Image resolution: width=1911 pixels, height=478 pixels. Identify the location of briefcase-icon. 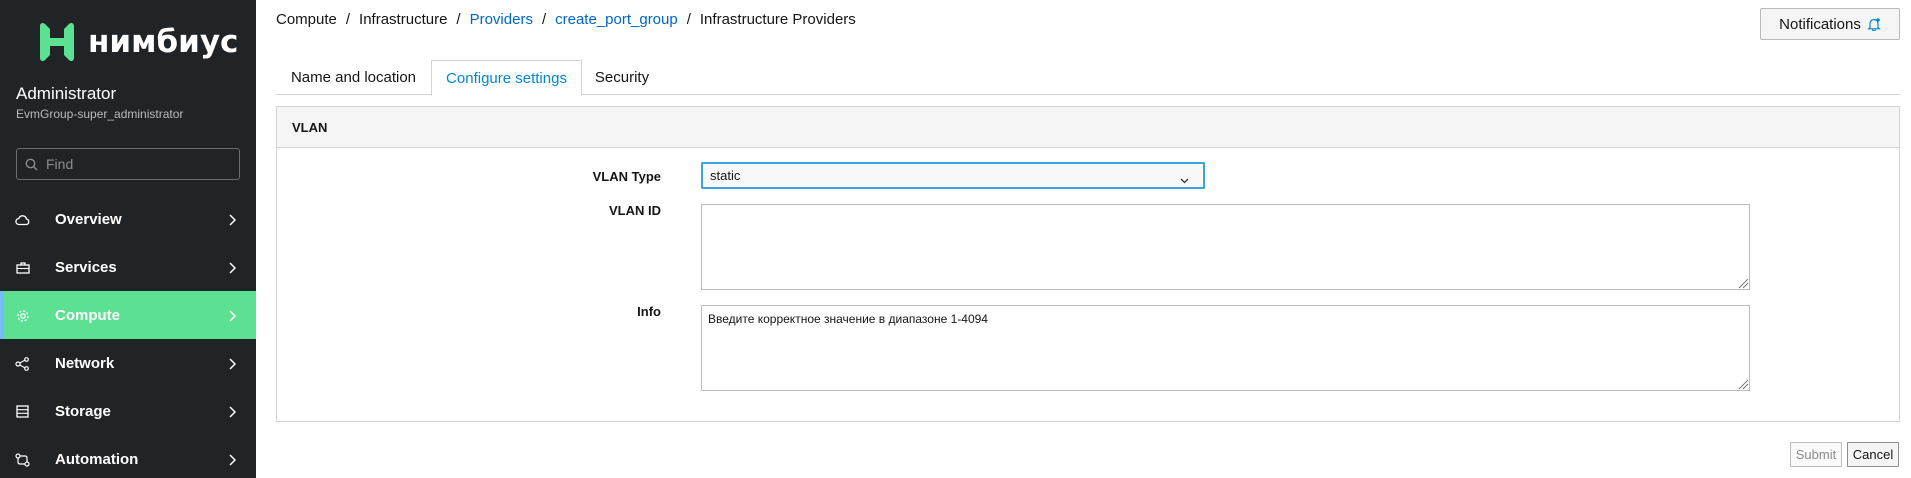
(22, 267).